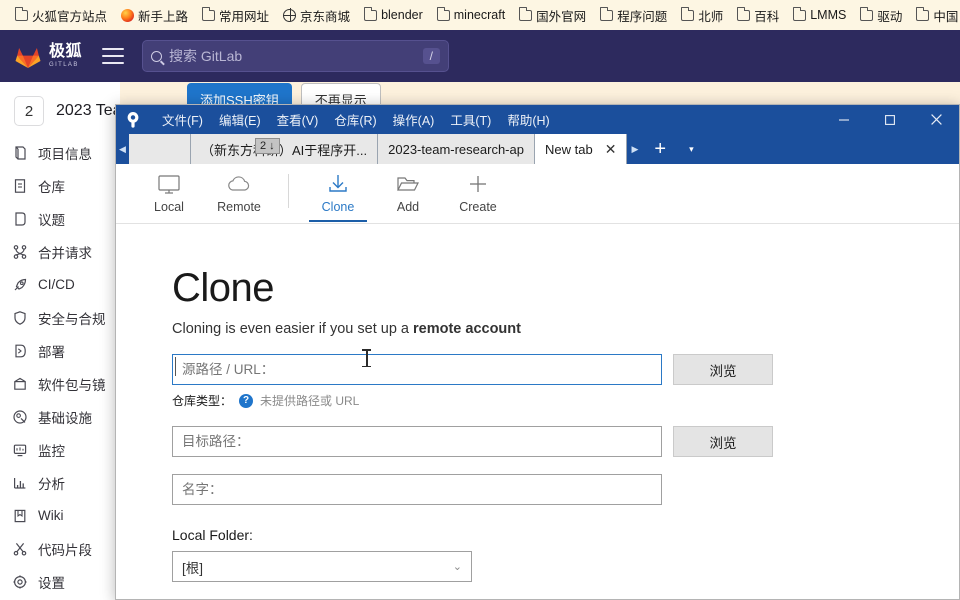 This screenshot has width=960, height=600. Describe the element at coordinates (20, 549) in the screenshot. I see `snippet-icon` at that location.